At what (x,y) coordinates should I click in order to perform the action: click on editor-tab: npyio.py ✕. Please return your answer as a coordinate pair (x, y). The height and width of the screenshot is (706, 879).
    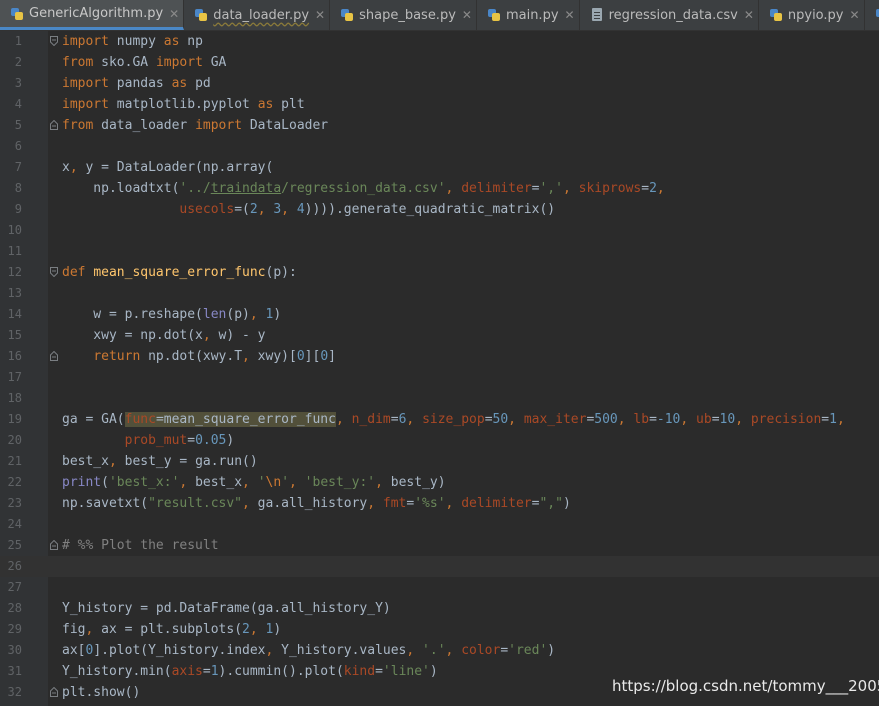
    Looking at the image, I should click on (812, 15).